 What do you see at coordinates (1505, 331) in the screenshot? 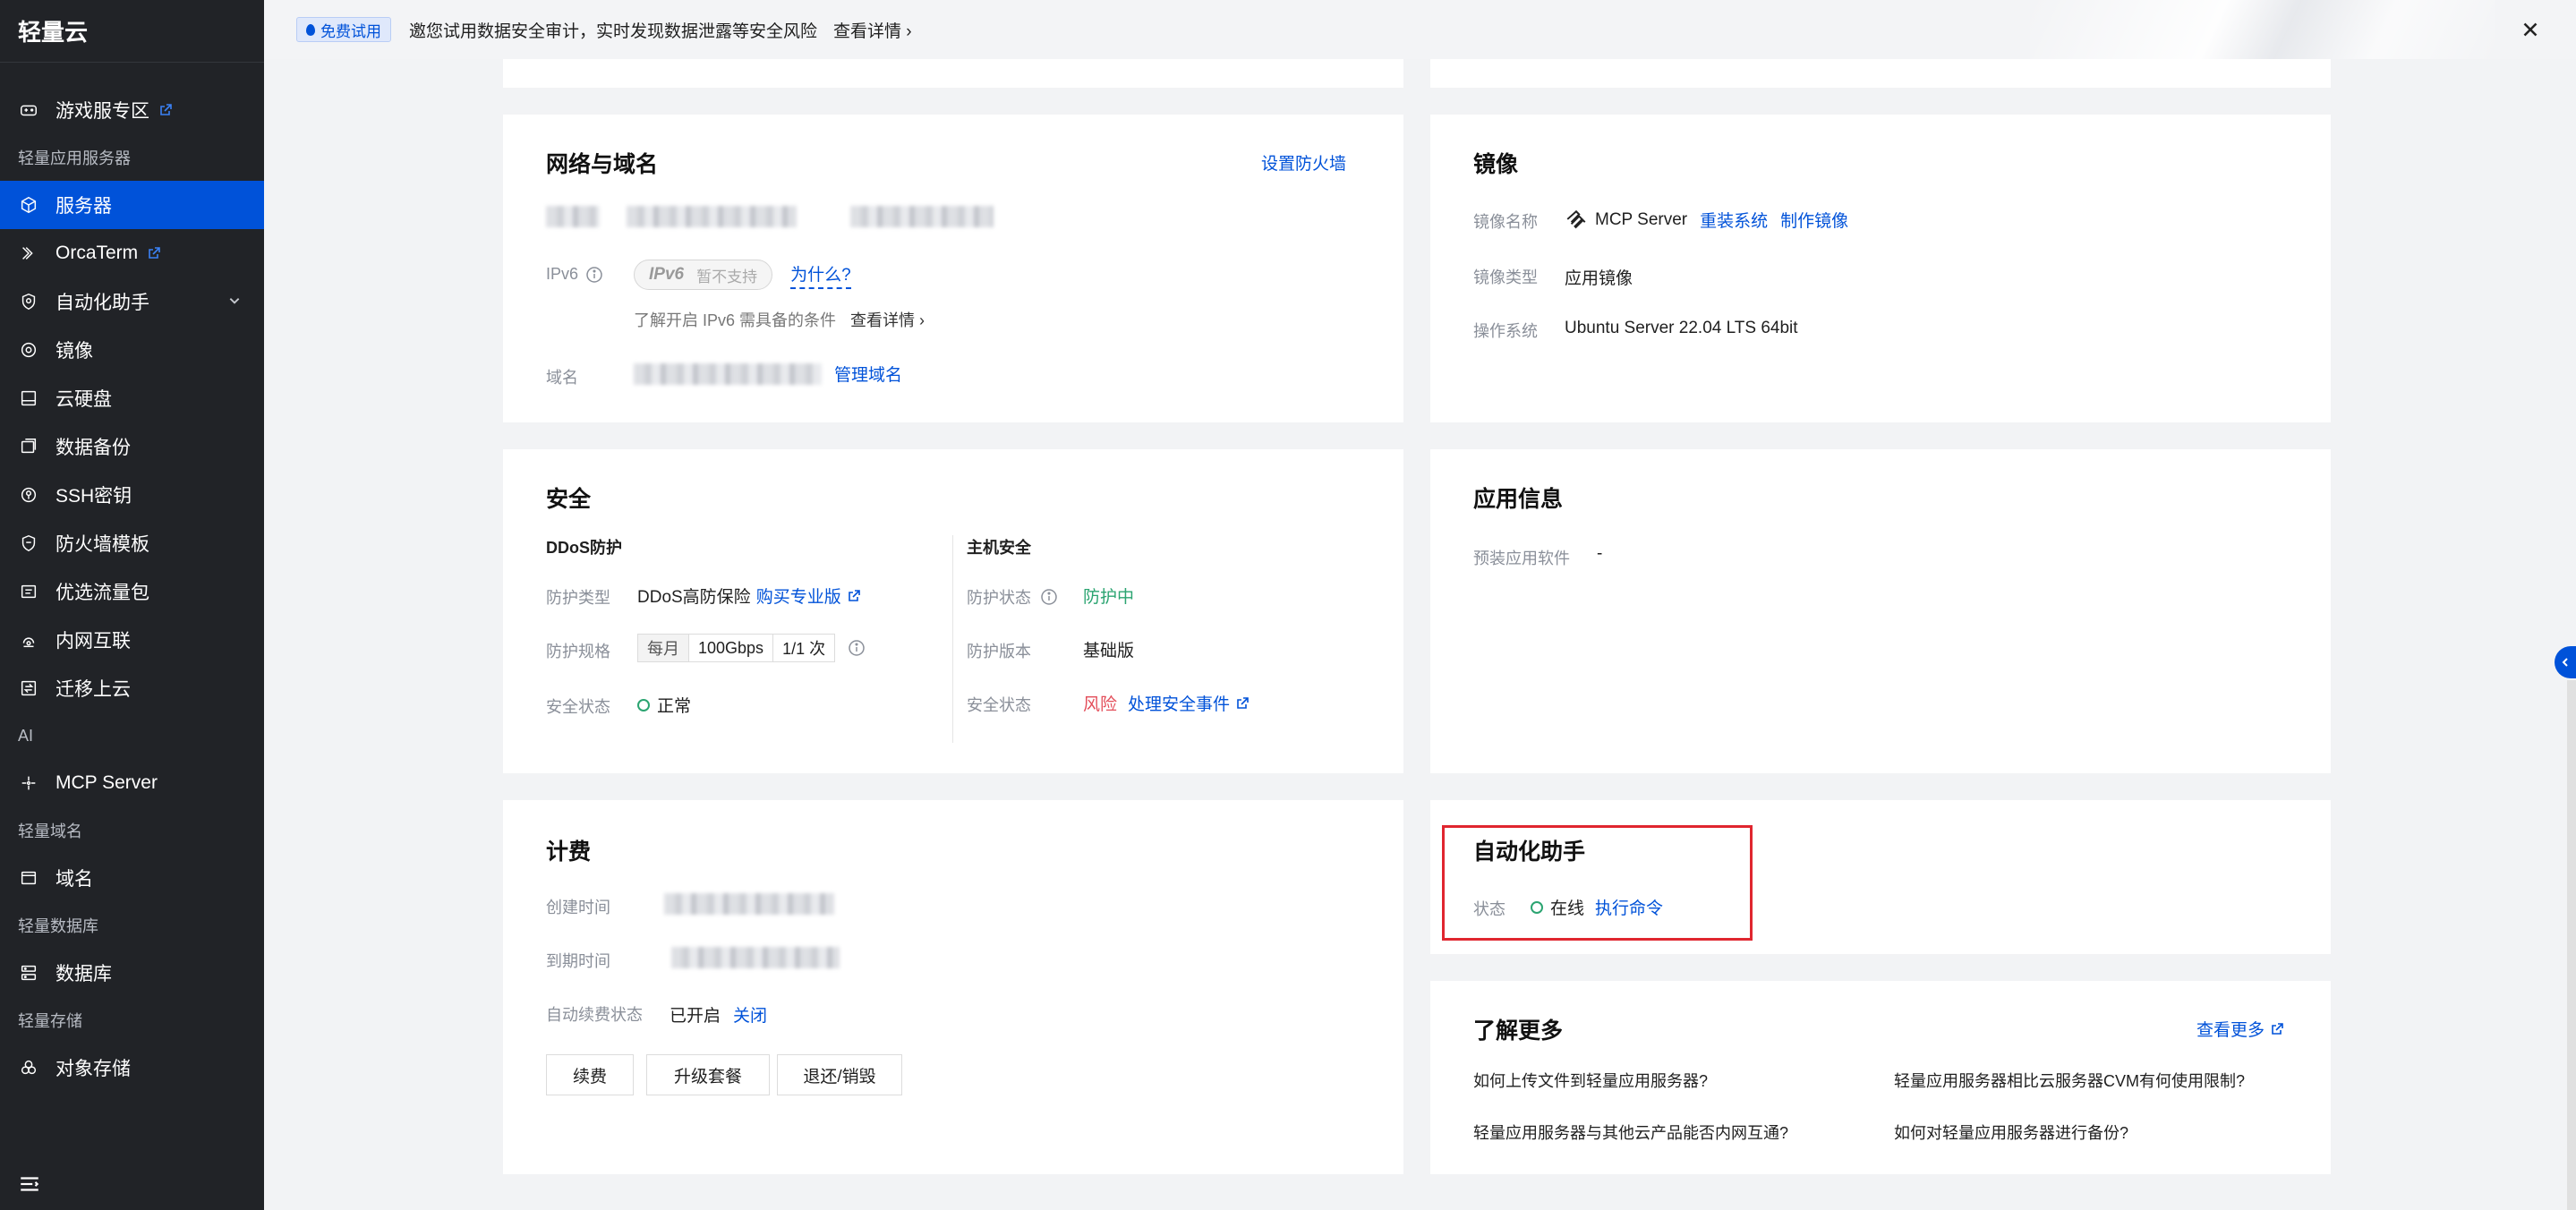
I see `os-label: 操作系统` at bounding box center [1505, 331].